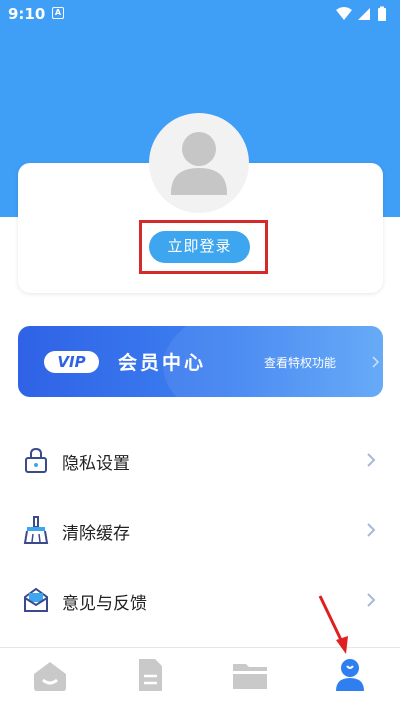 This screenshot has height=711, width=400. I want to click on vip-title: 会员中心, so click(162, 363).